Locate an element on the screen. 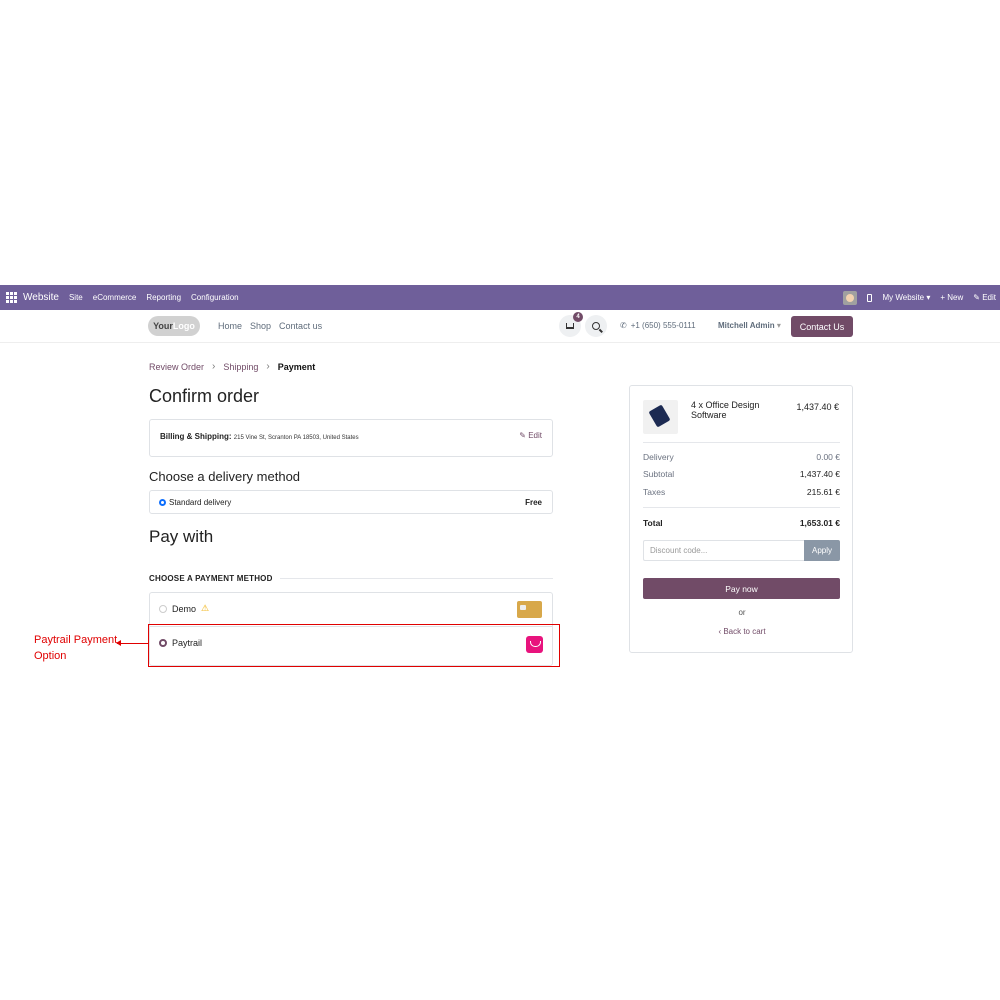 Image resolution: width=1000 pixels, height=1000 pixels. user-name: Mitchell Admin is located at coordinates (746, 325).